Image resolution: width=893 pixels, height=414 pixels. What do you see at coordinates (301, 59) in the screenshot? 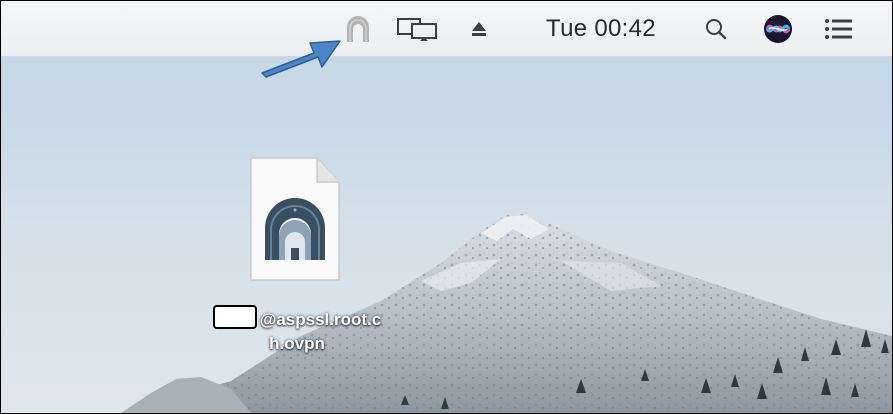
I see `annotation-arrow` at bounding box center [301, 59].